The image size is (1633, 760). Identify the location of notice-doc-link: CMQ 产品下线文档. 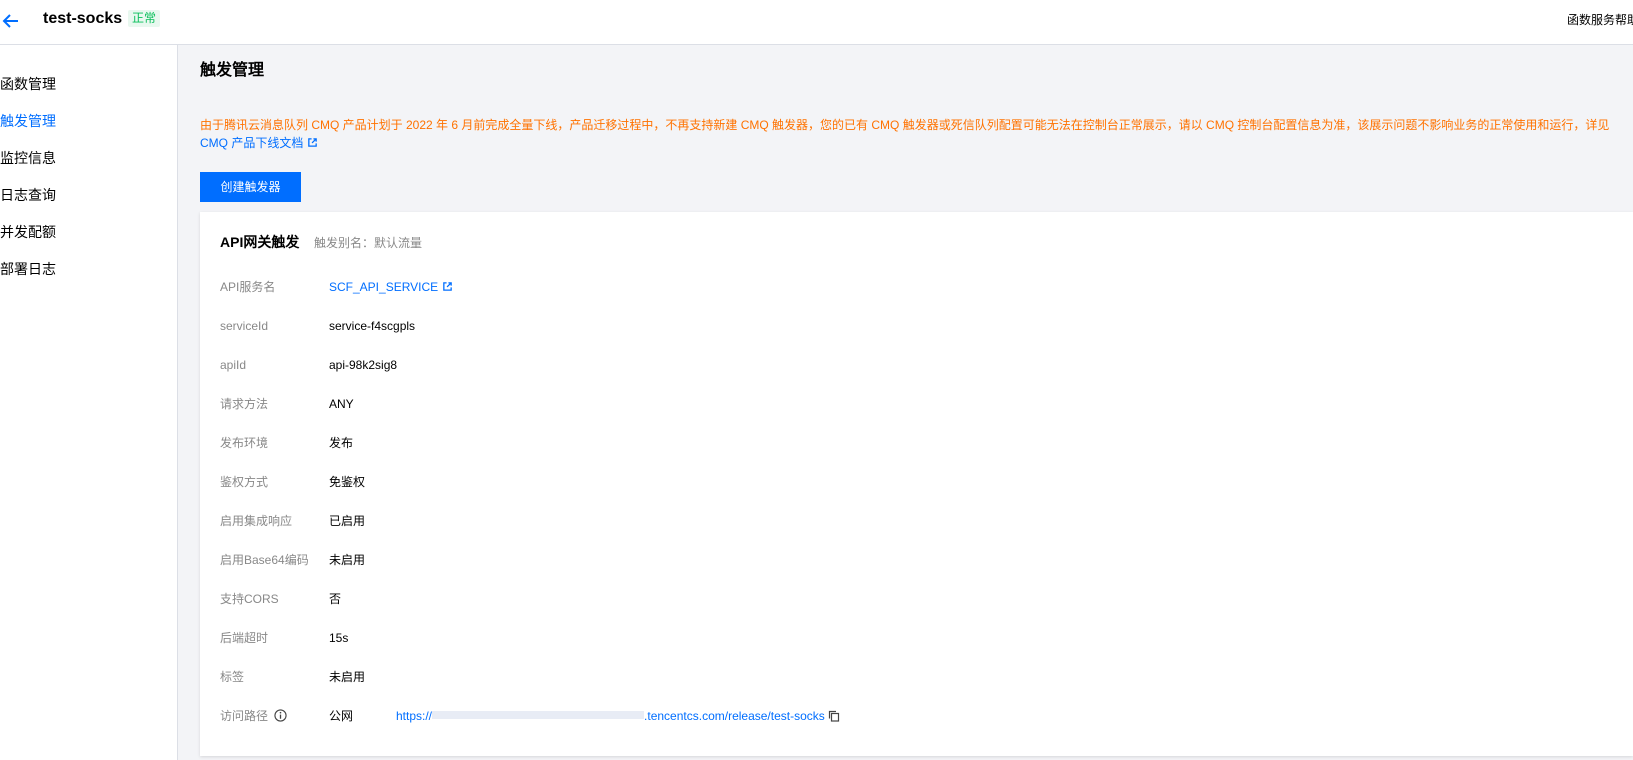
(251, 143).